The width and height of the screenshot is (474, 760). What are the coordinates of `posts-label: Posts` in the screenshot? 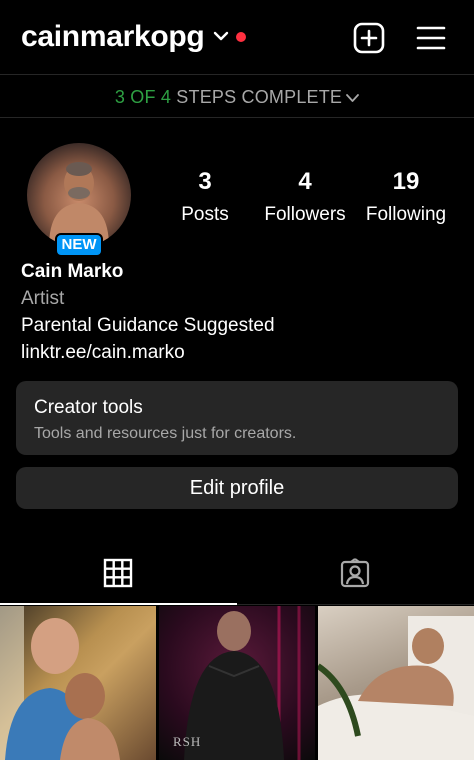 It's located at (205, 214).